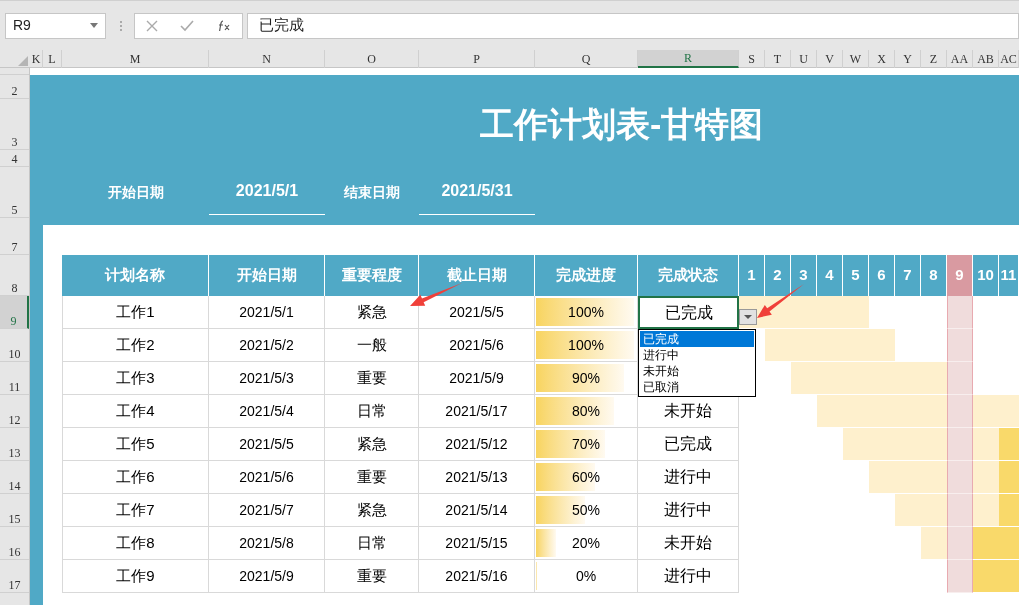  Describe the element at coordinates (94, 25) in the screenshot. I see `dropdown-caret-icon` at that location.